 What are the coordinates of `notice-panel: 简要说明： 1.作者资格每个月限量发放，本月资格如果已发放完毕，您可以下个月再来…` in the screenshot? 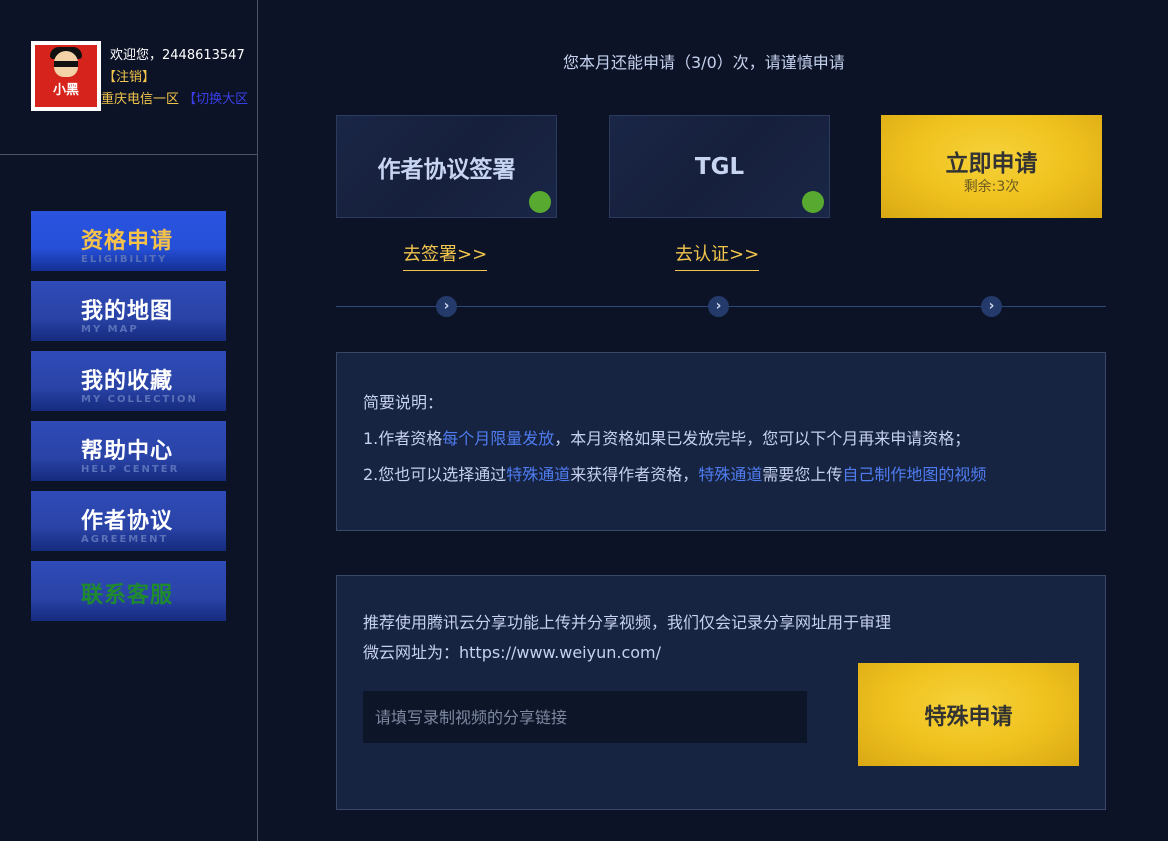 It's located at (721, 441).